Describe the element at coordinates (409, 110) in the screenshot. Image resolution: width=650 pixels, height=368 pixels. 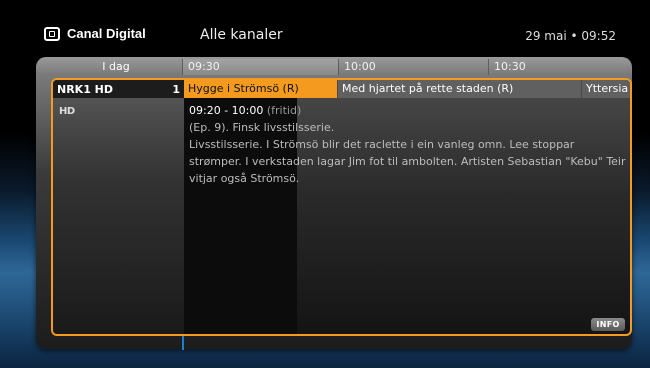
I see `details-time-line: 09:20 - 10:00 (fritid)` at that location.